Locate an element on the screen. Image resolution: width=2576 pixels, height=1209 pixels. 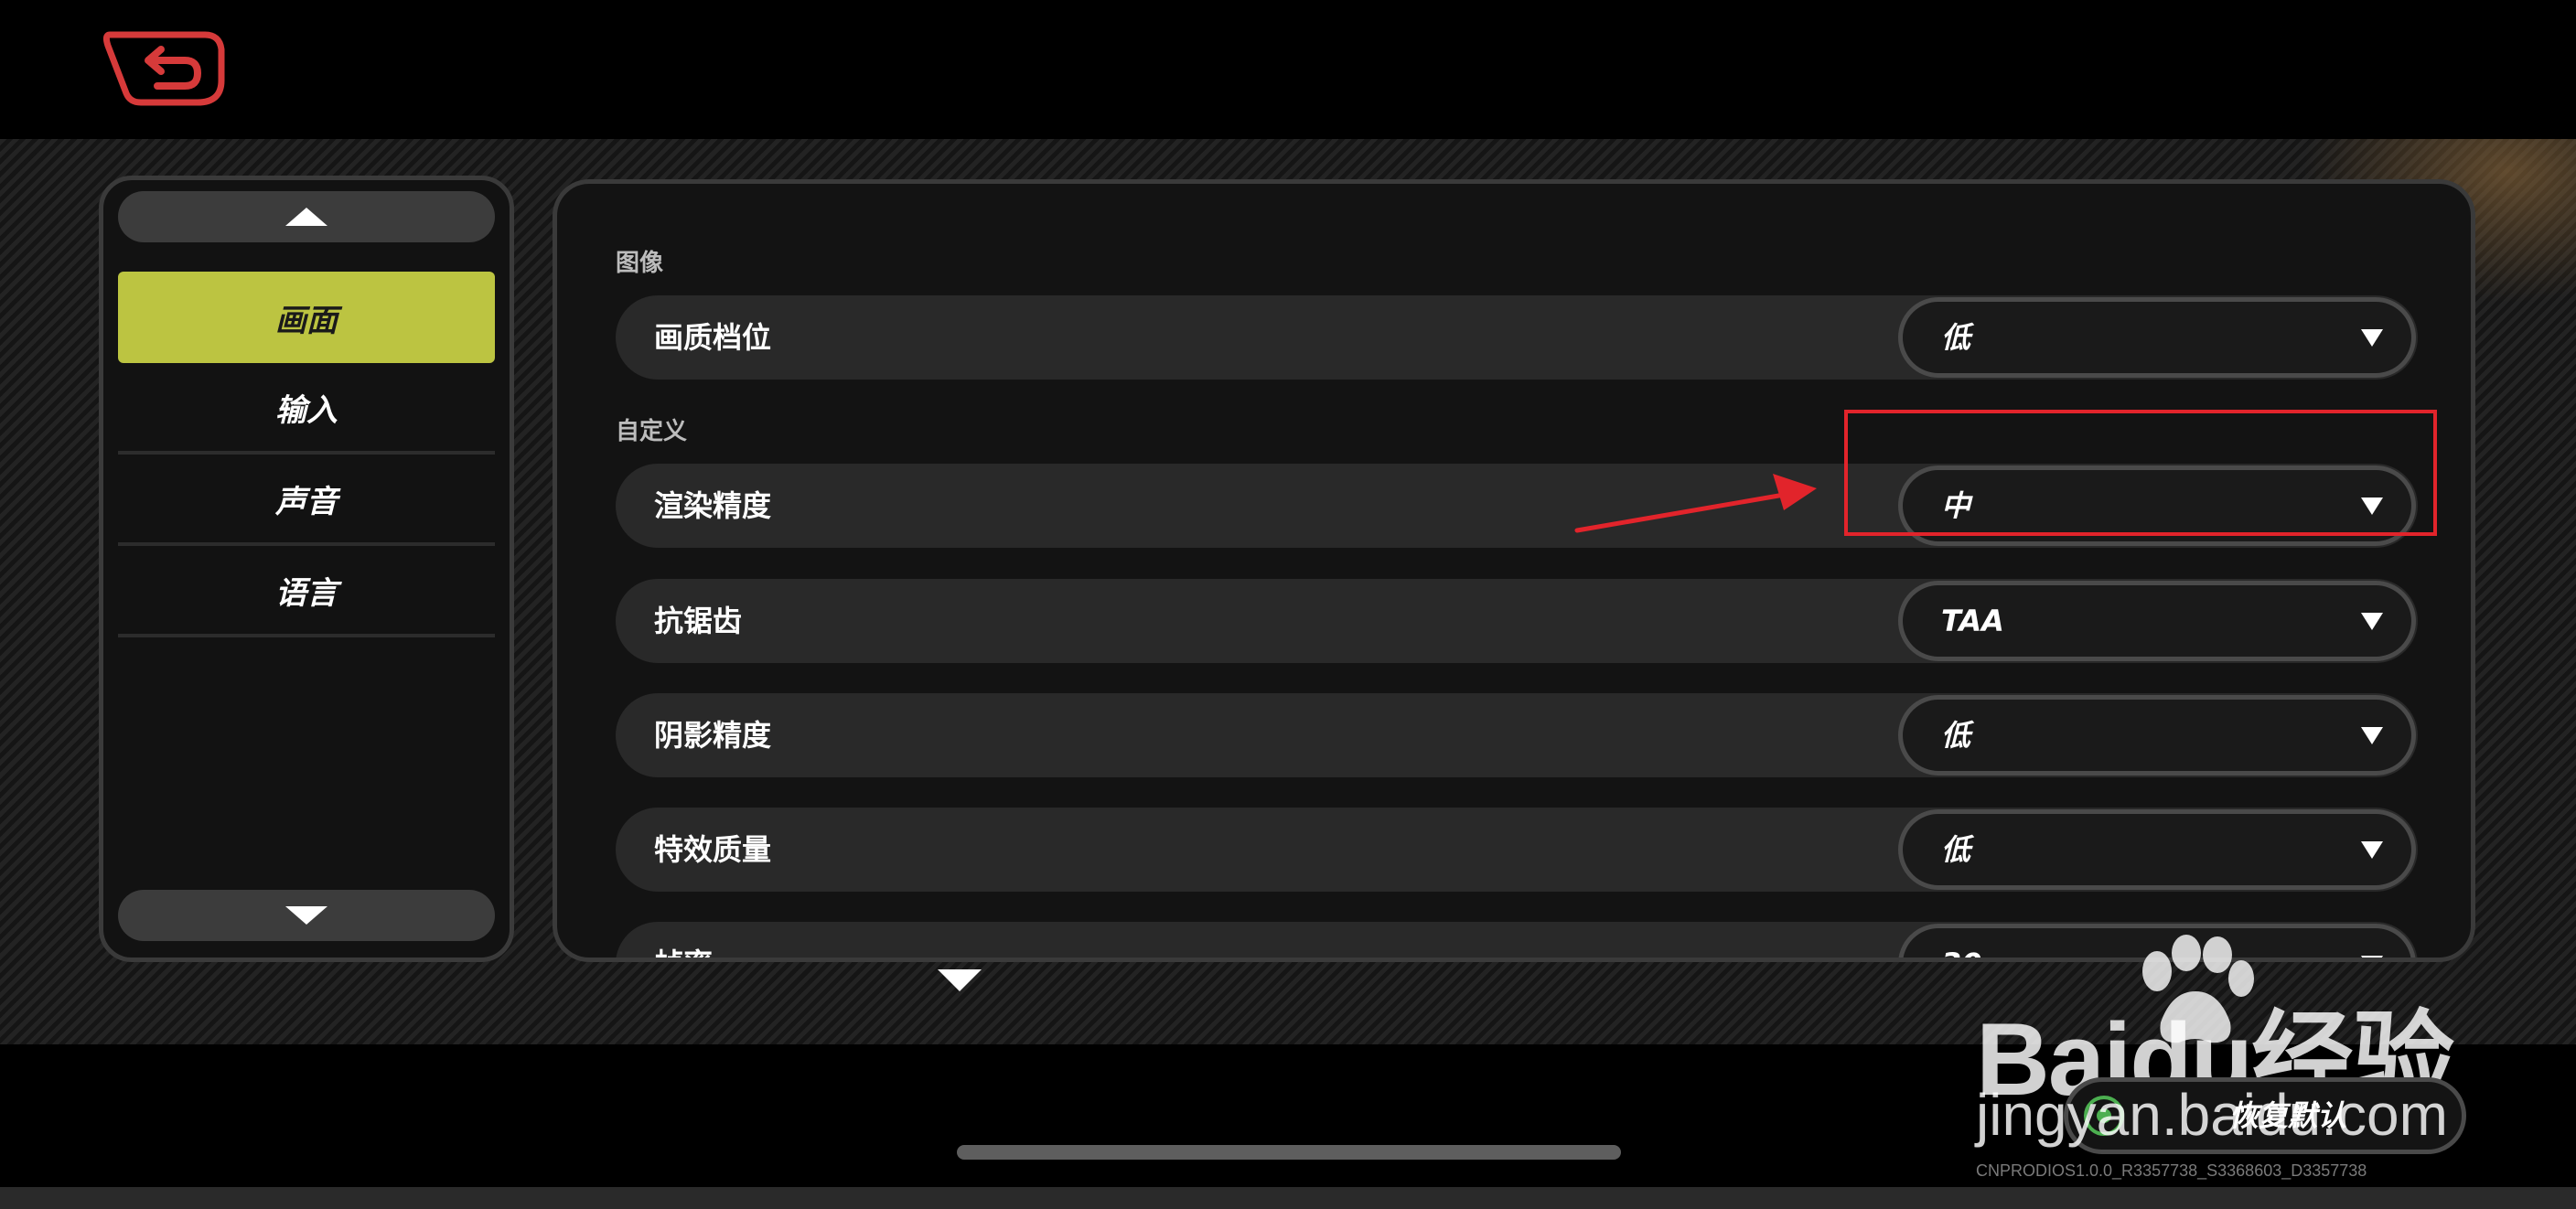
scroll-up-button is located at coordinates (307, 217).